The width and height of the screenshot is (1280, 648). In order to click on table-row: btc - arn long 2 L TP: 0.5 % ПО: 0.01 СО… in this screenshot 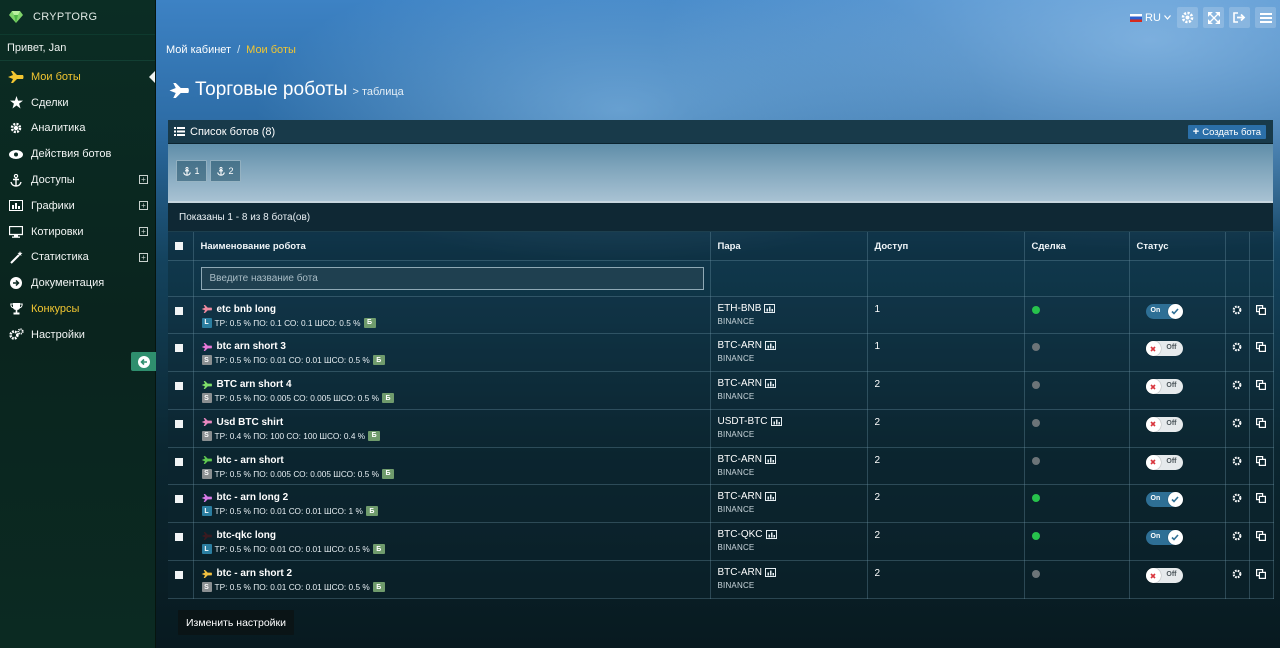, I will do `click(721, 504)`.